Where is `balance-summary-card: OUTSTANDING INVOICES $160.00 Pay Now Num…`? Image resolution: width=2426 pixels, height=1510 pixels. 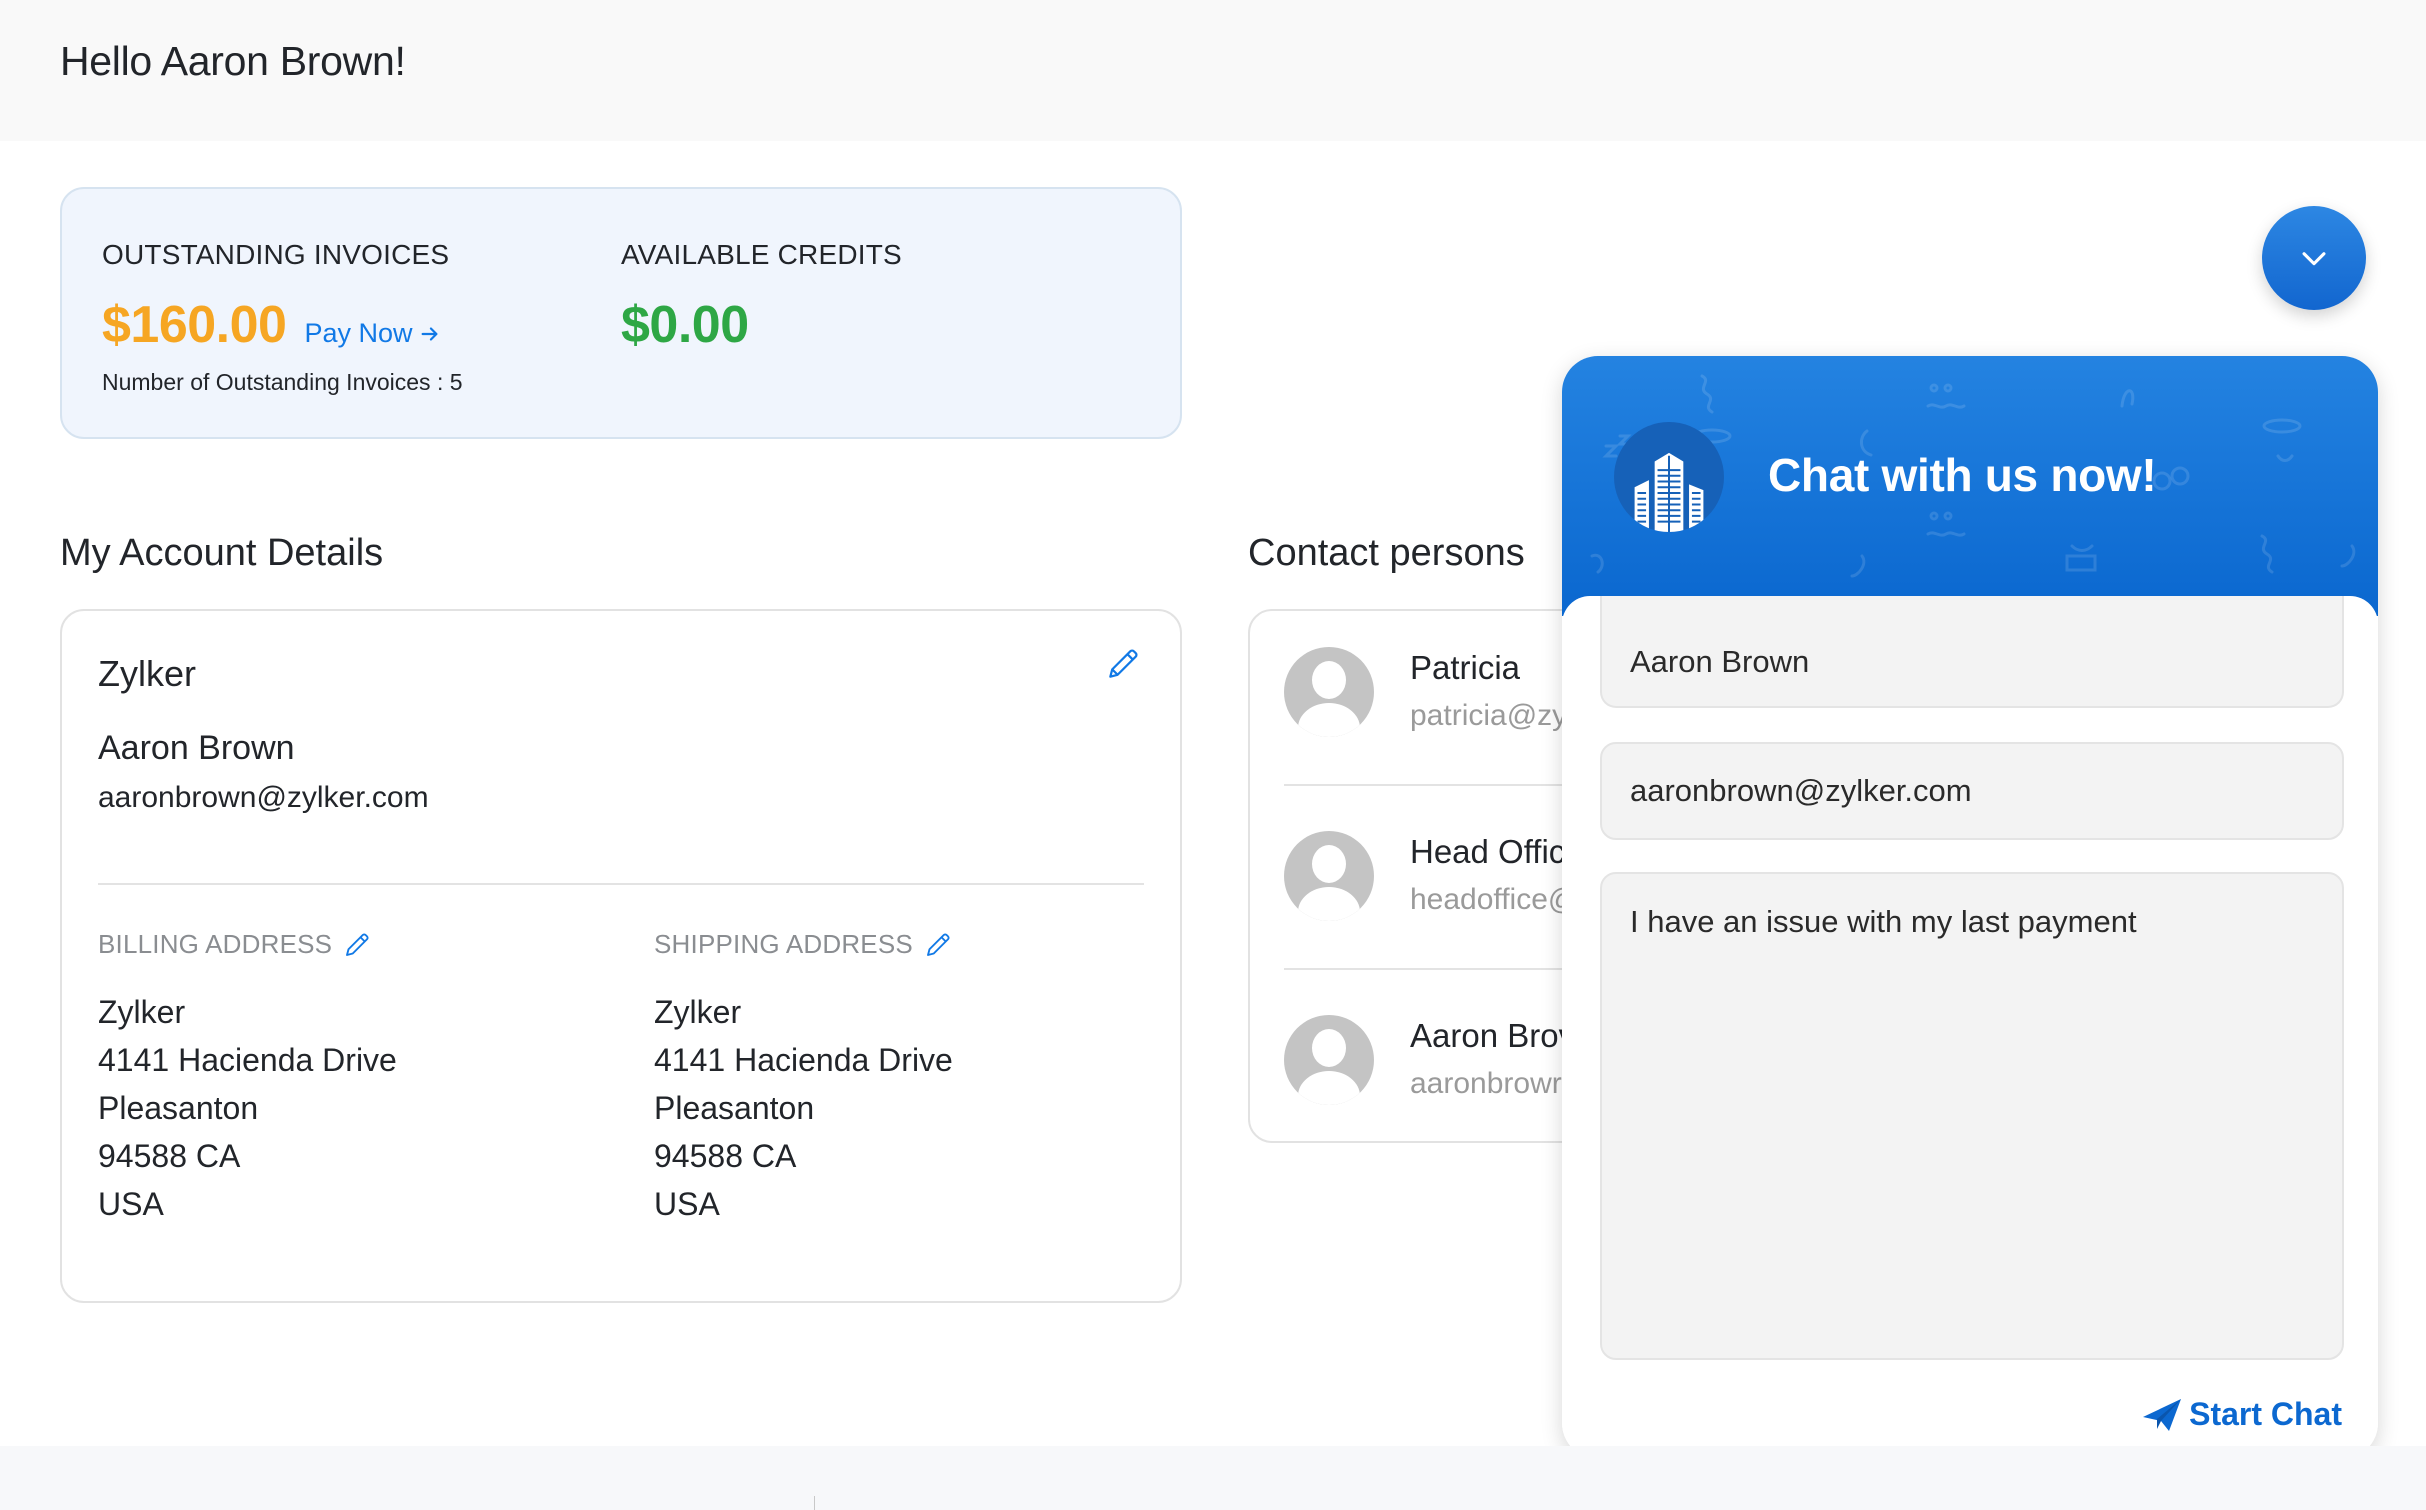 balance-summary-card: OUTSTANDING INVOICES $160.00 Pay Now Num… is located at coordinates (621, 313).